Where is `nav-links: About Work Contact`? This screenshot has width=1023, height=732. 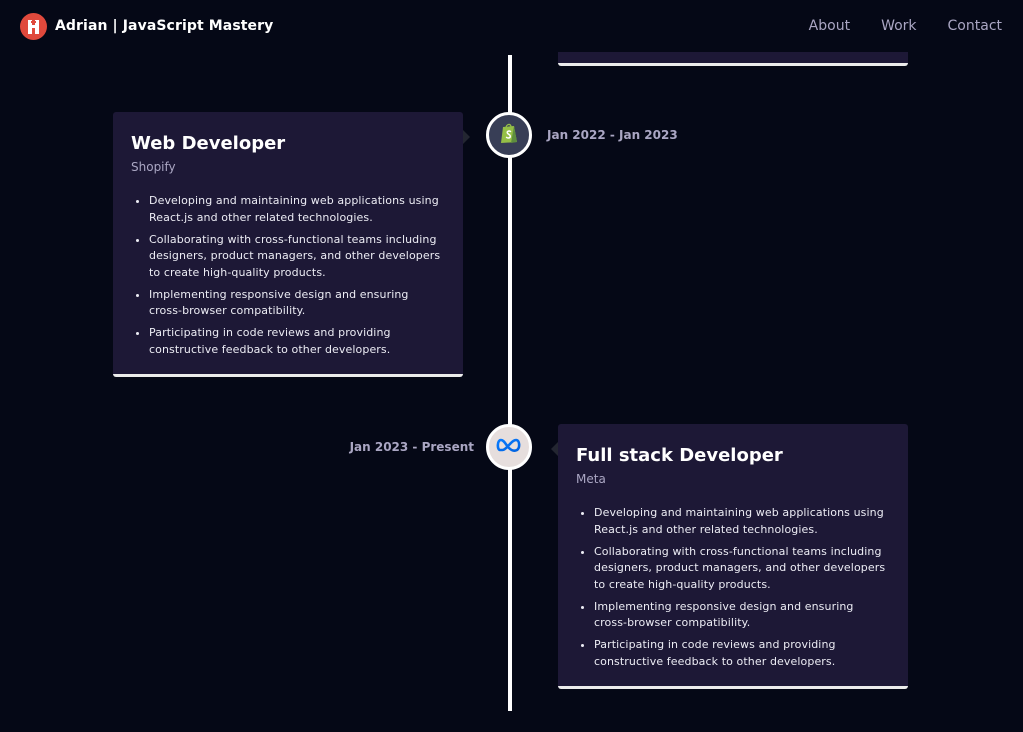 nav-links: About Work Contact is located at coordinates (905, 26).